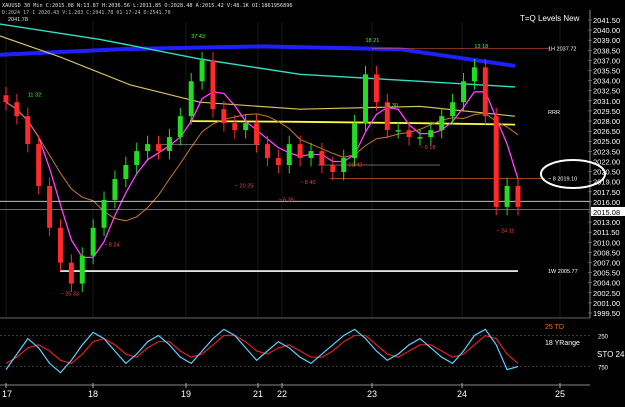  What do you see at coordinates (505, 232) in the screenshot?
I see `price-annotation: ~ 24 11` at bounding box center [505, 232].